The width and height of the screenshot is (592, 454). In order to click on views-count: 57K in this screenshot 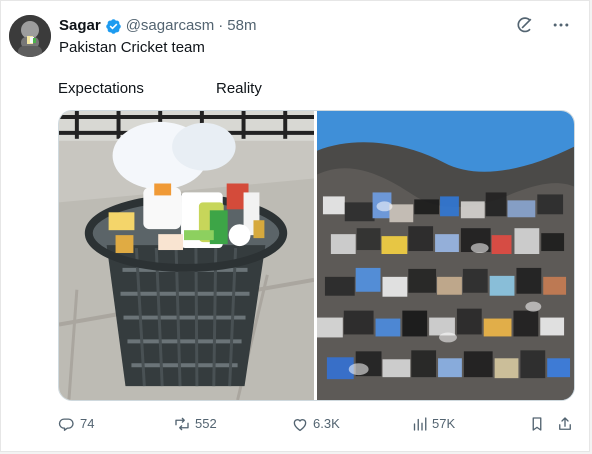, I will do `click(444, 423)`.